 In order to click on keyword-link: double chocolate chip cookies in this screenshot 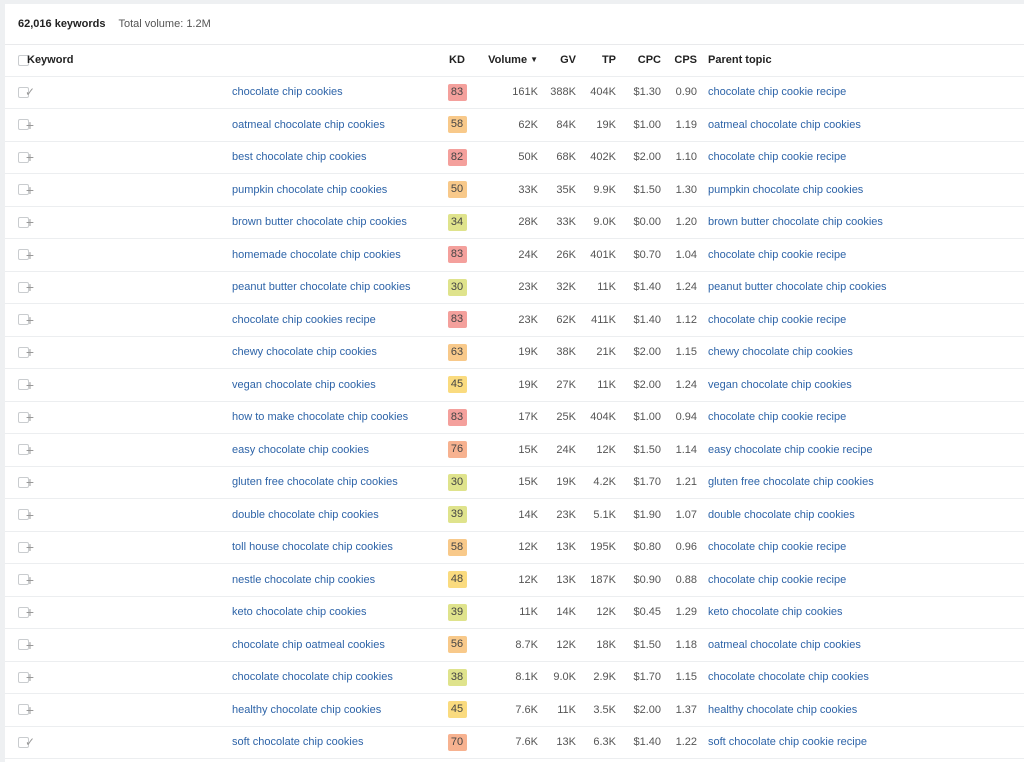, I will do `click(302, 515)`.